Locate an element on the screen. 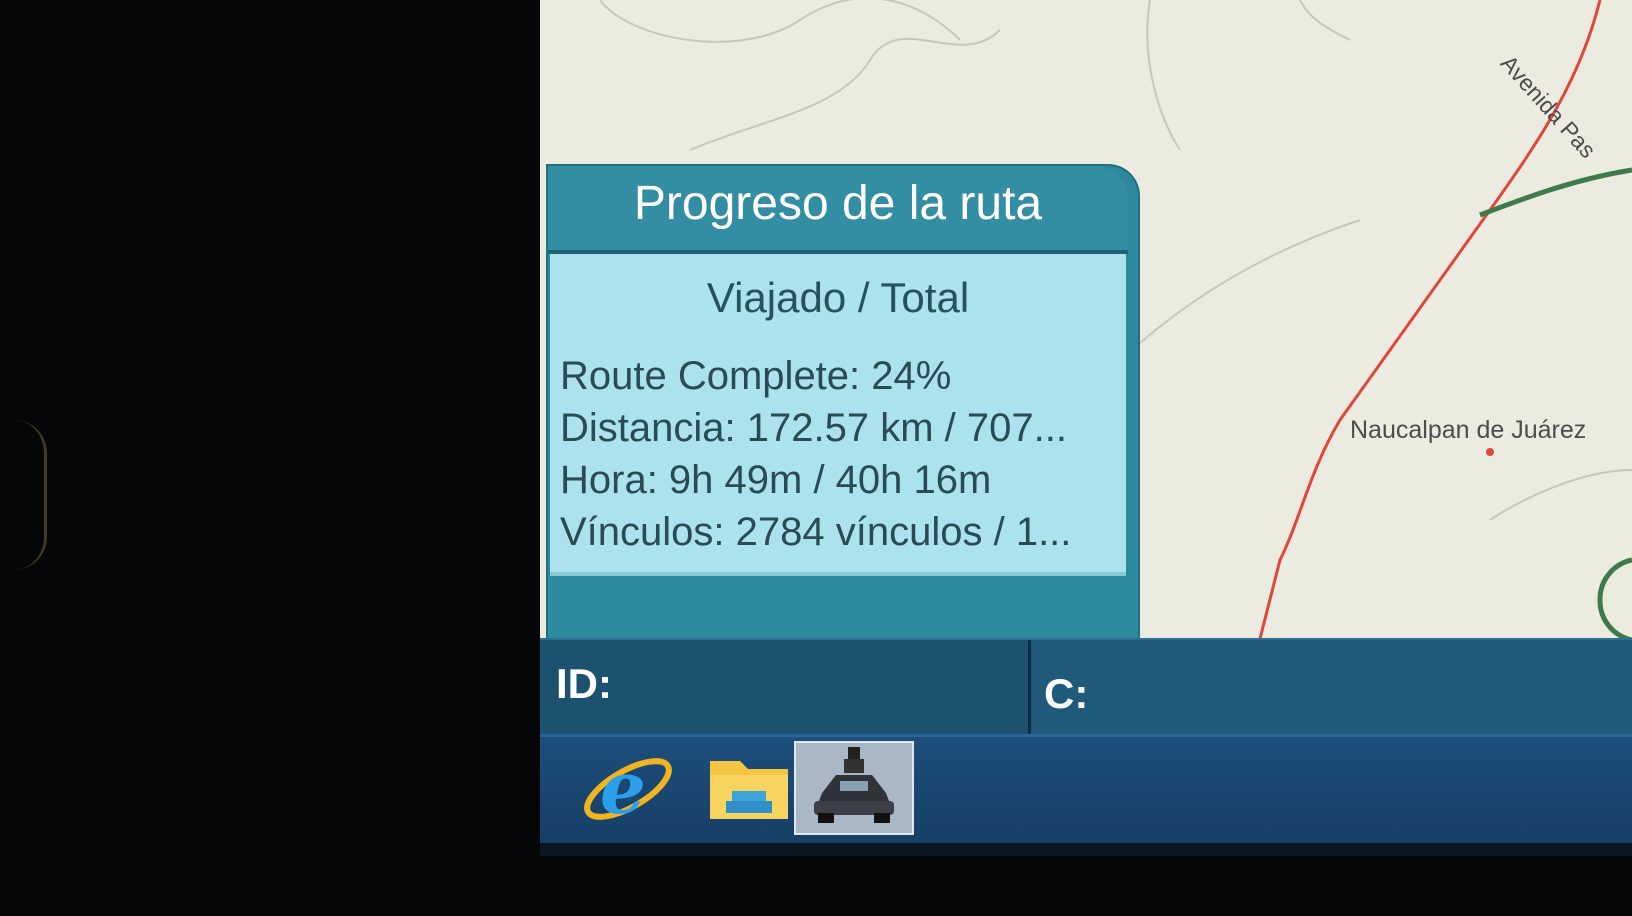  file-explorer-icon is located at coordinates (749, 790).